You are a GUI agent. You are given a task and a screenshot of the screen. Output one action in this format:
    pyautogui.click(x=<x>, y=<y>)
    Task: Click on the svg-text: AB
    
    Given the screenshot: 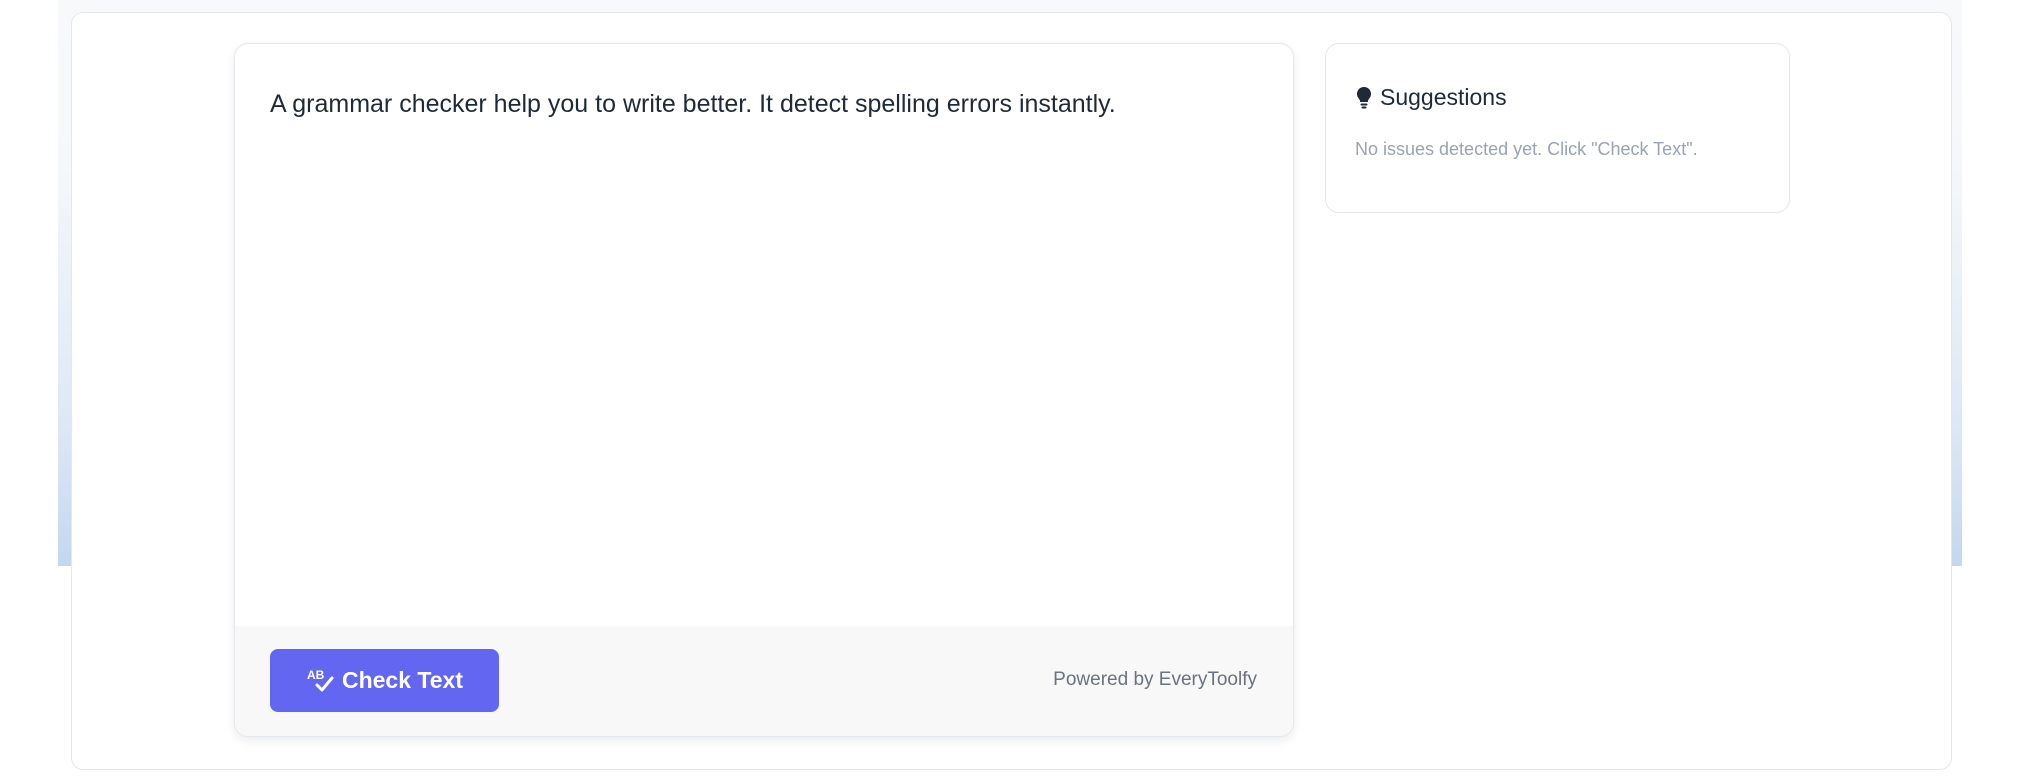 What is the action you would take?
    pyautogui.click(x=316, y=675)
    